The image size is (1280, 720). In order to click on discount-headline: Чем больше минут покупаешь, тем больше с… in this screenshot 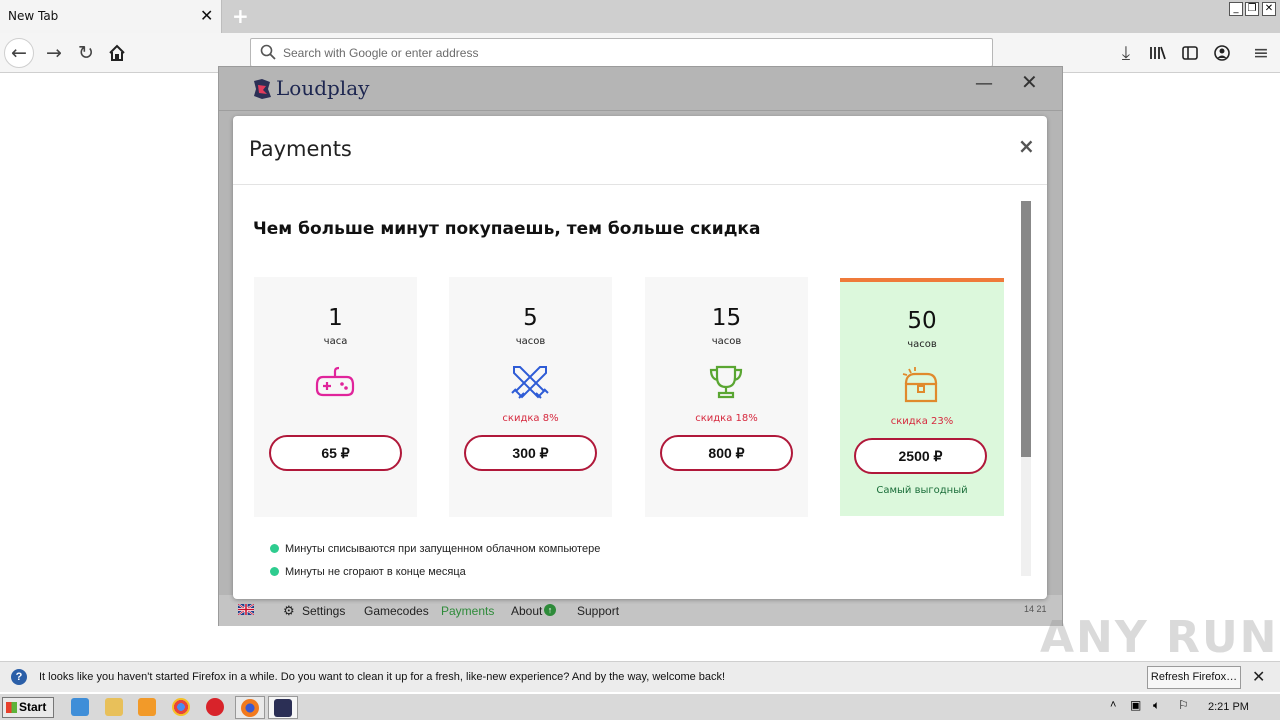, I will do `click(507, 229)`.